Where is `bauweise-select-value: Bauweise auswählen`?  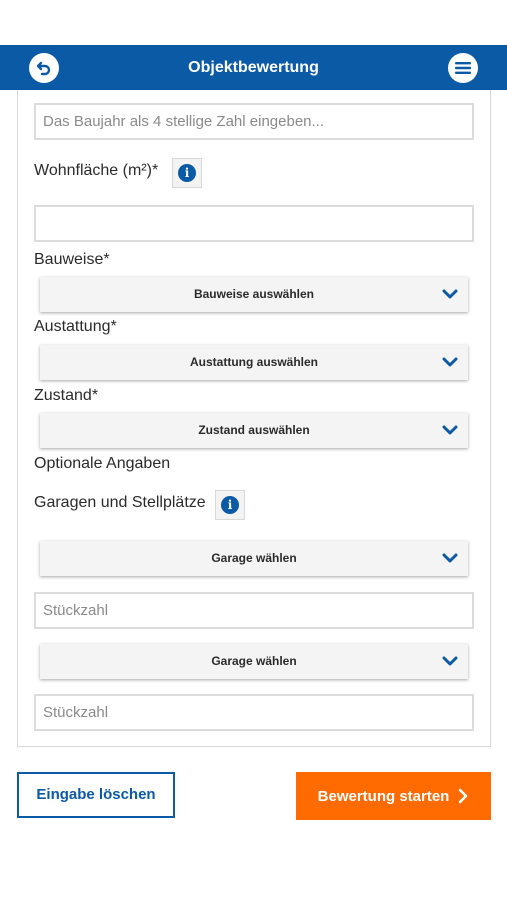
bauweise-select-value: Bauweise auswählen is located at coordinates (254, 294).